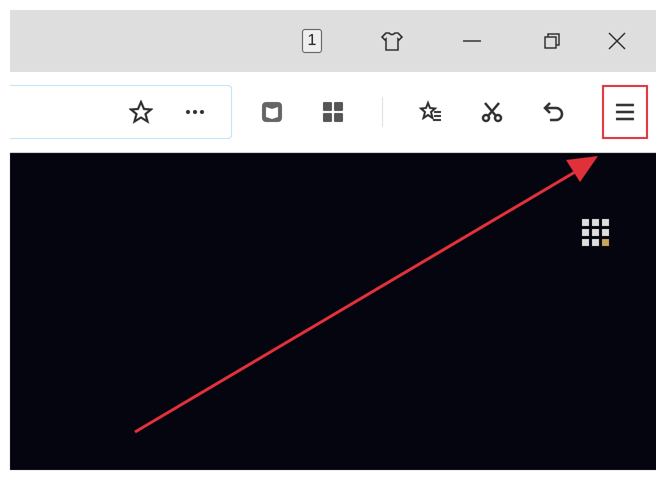  I want to click on favorites-list-icon, so click(431, 112).